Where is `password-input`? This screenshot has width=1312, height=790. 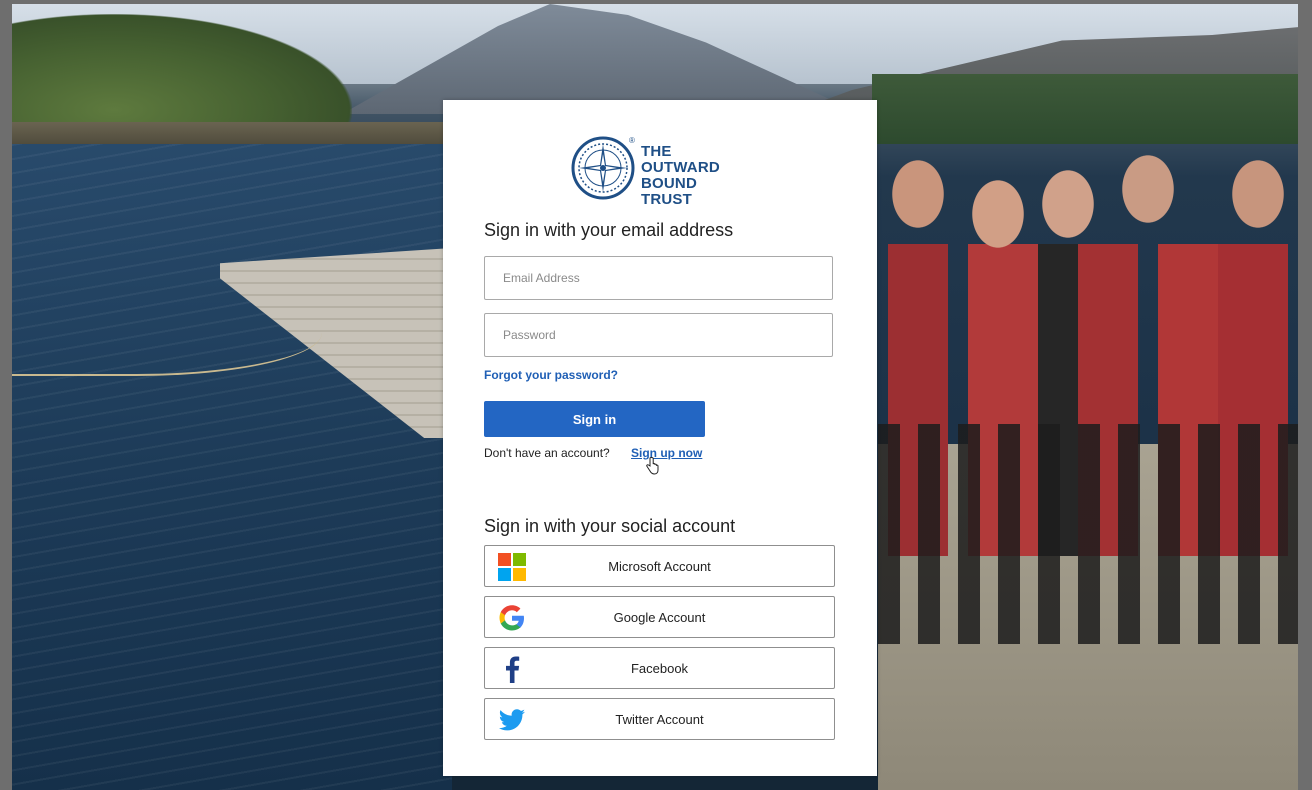 password-input is located at coordinates (658, 335).